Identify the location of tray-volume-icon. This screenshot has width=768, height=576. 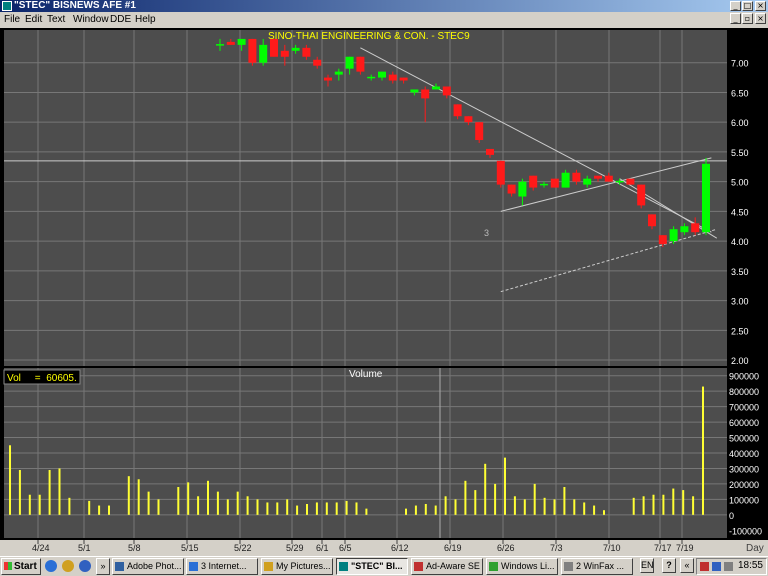
(728, 566).